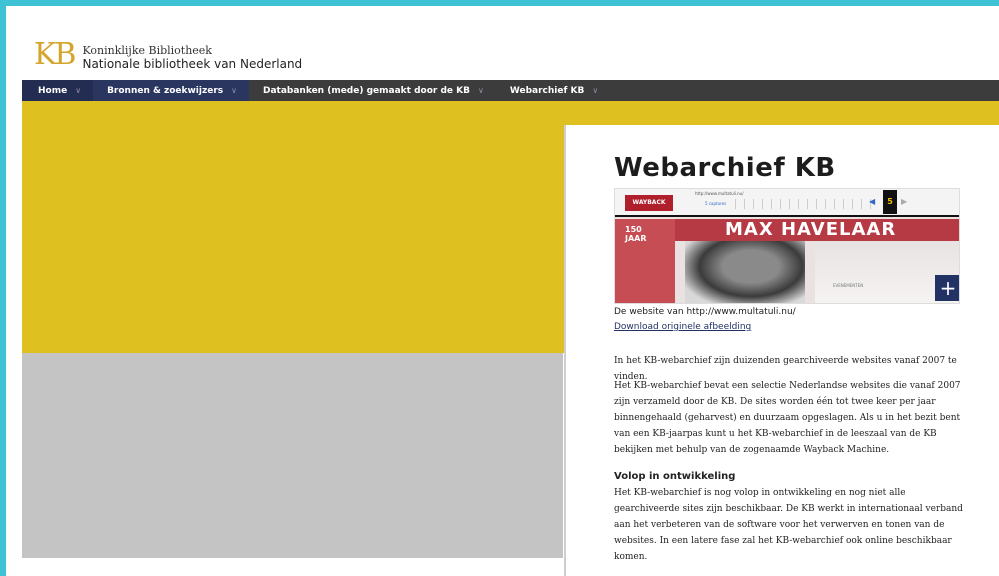  Describe the element at coordinates (147, 50) in the screenshot. I see `logo-line1: Koninklijke Bibliotheek` at that location.